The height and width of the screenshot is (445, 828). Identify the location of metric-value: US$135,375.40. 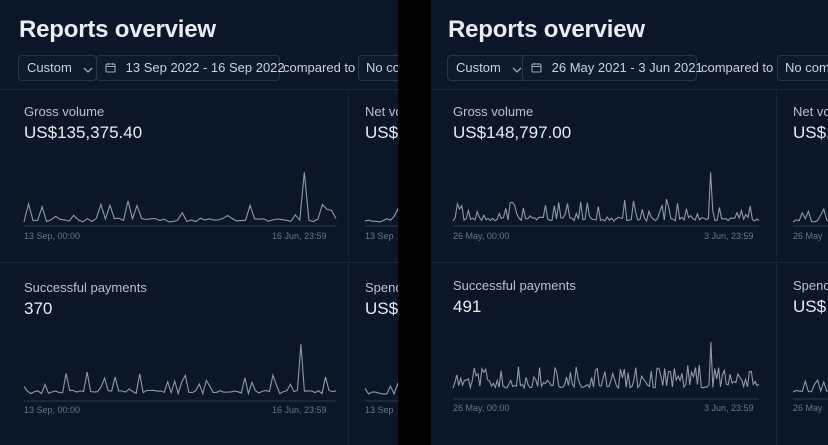
(83, 132).